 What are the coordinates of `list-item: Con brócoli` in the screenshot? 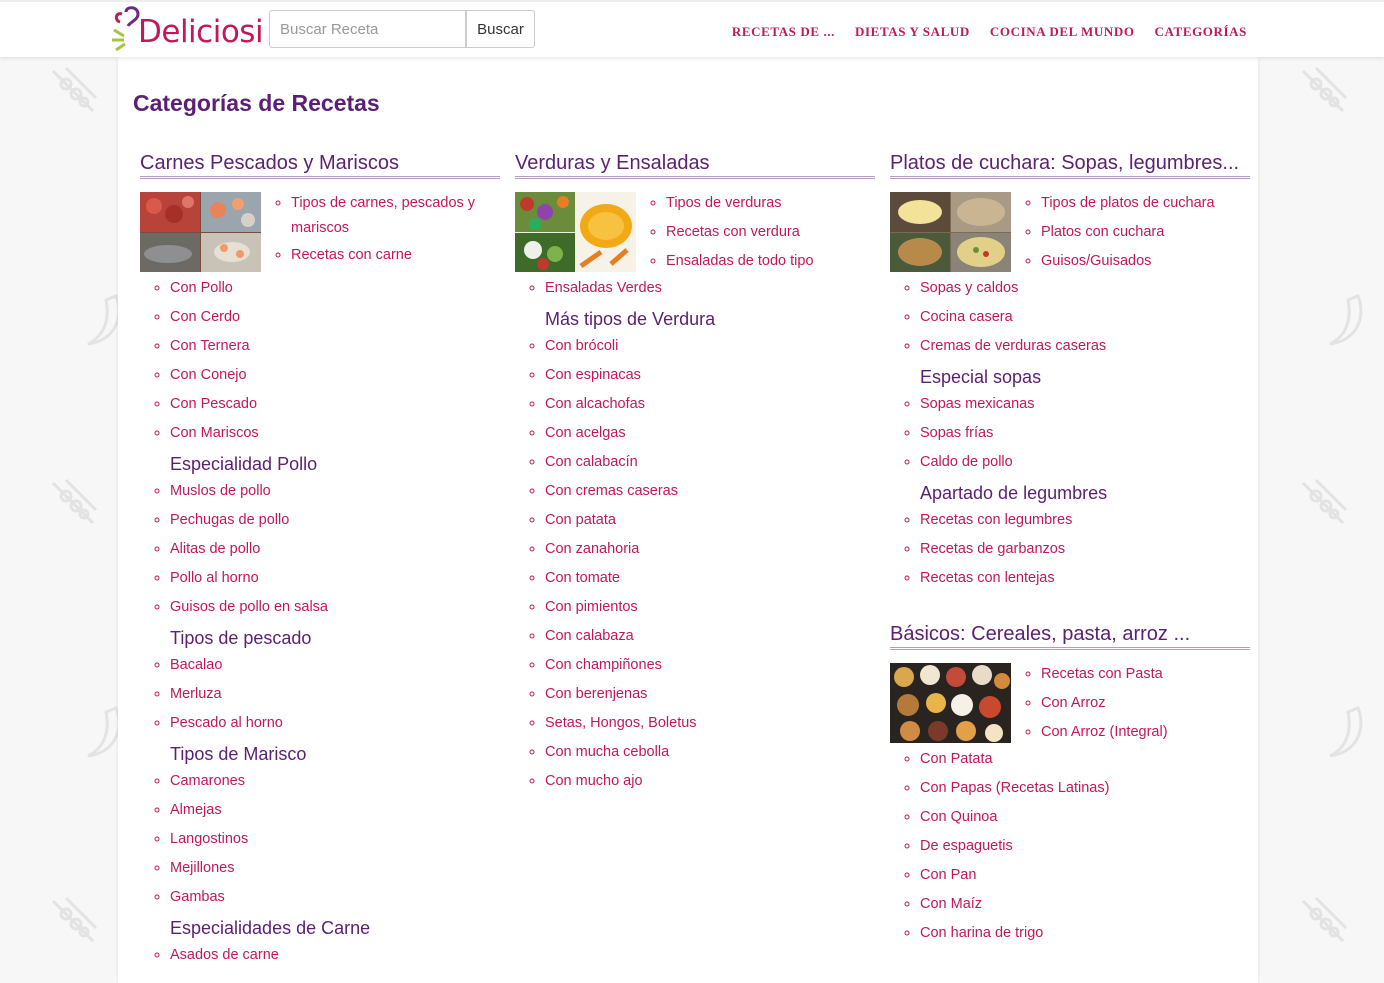 It's located at (710, 346).